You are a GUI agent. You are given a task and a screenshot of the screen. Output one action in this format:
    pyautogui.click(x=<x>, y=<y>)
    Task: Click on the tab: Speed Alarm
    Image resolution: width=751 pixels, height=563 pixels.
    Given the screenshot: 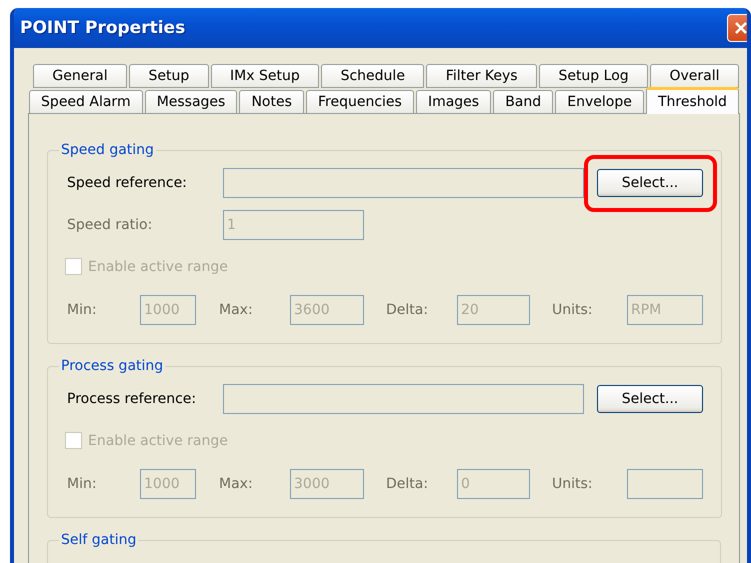 What is the action you would take?
    pyautogui.click(x=86, y=102)
    